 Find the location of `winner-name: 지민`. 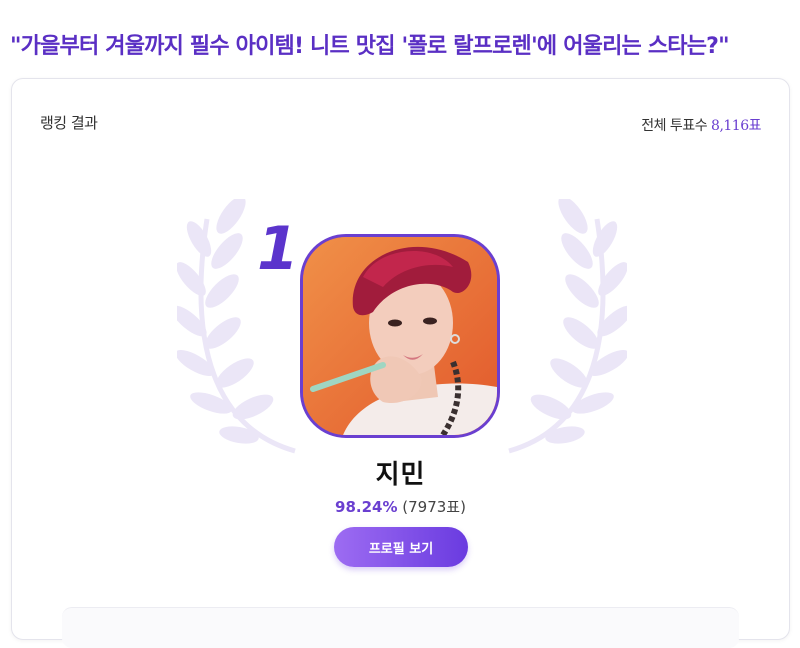

winner-name: 지민 is located at coordinates (400, 475).